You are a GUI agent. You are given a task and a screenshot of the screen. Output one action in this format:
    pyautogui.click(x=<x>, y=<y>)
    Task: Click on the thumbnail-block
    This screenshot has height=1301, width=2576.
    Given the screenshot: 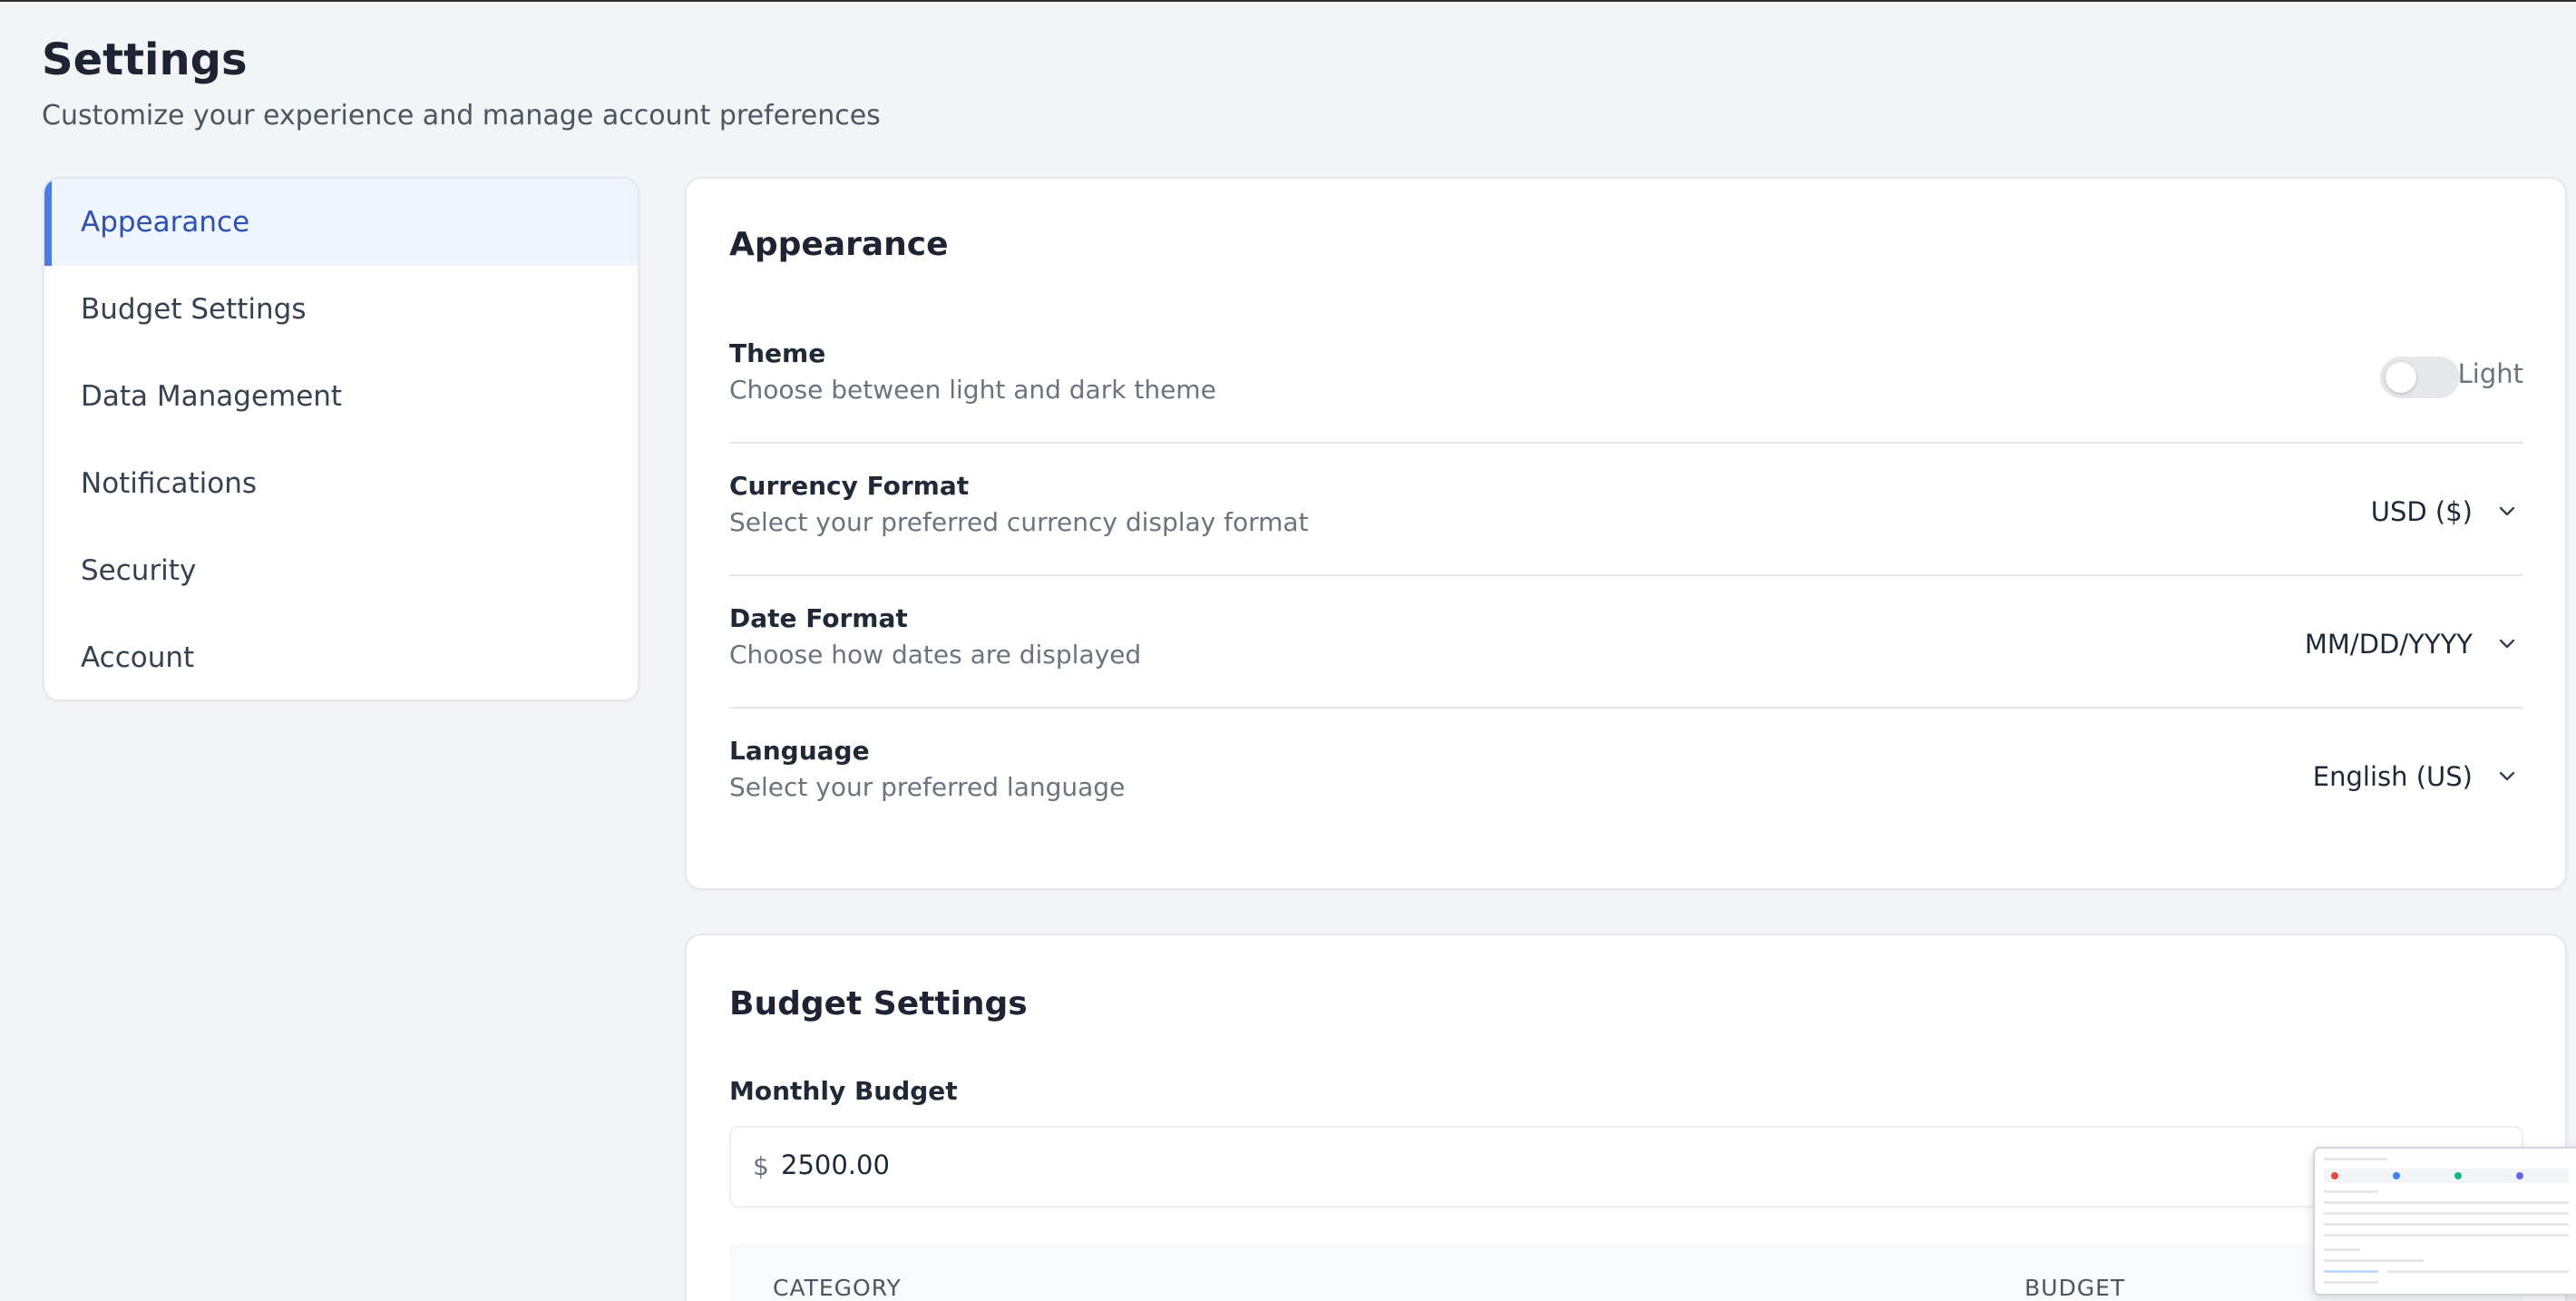 What is the action you would take?
    pyautogui.click(x=2446, y=1176)
    